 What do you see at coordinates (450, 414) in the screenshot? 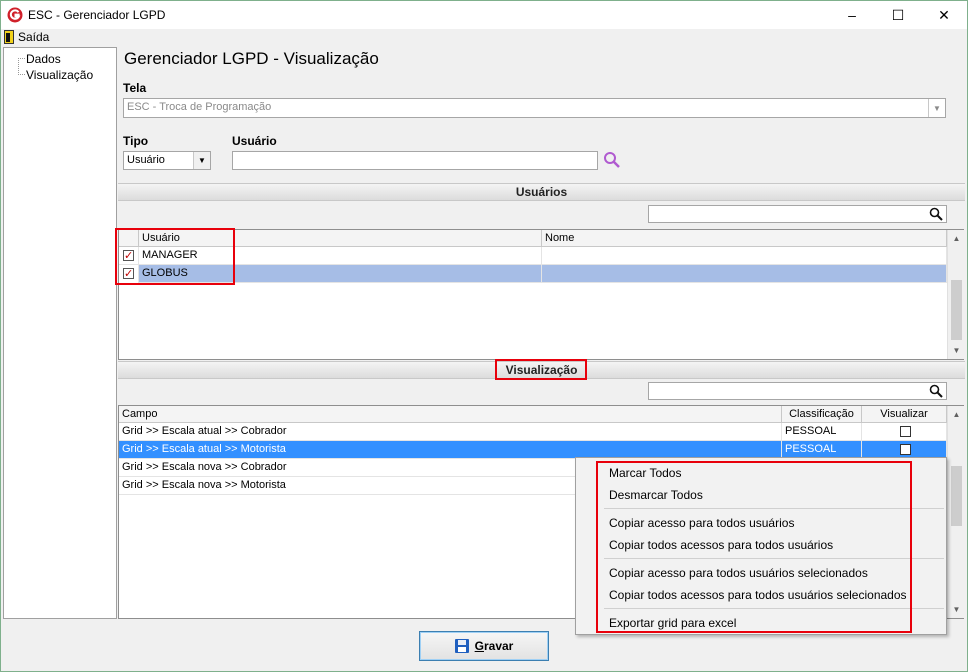
I see `column-header-campo: Campo` at bounding box center [450, 414].